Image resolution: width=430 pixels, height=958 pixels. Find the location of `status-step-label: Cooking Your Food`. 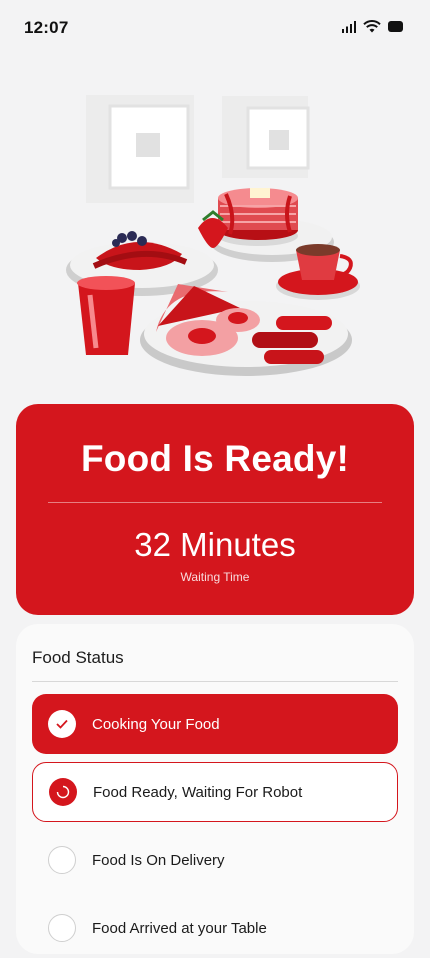

status-step-label: Cooking Your Food is located at coordinates (156, 724).